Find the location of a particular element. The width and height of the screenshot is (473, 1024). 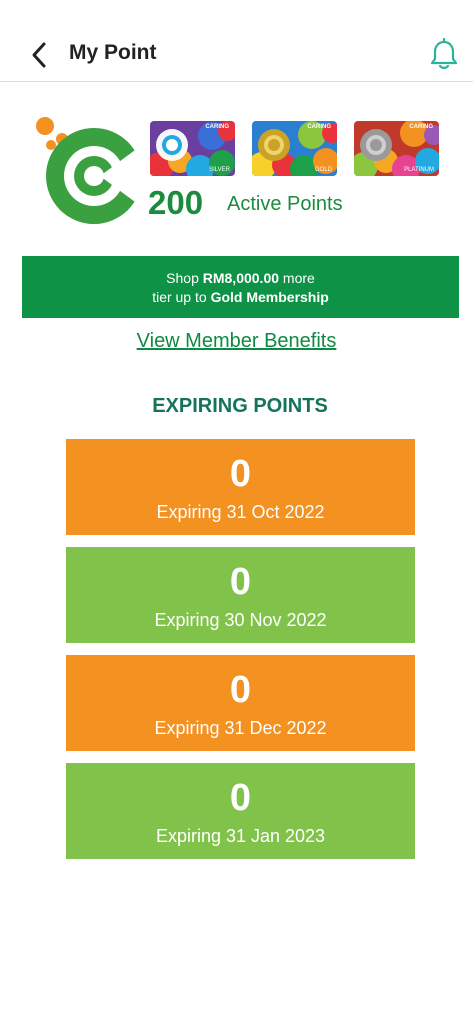

banner-line-2: tier up to Gold Membership is located at coordinates (240, 297).